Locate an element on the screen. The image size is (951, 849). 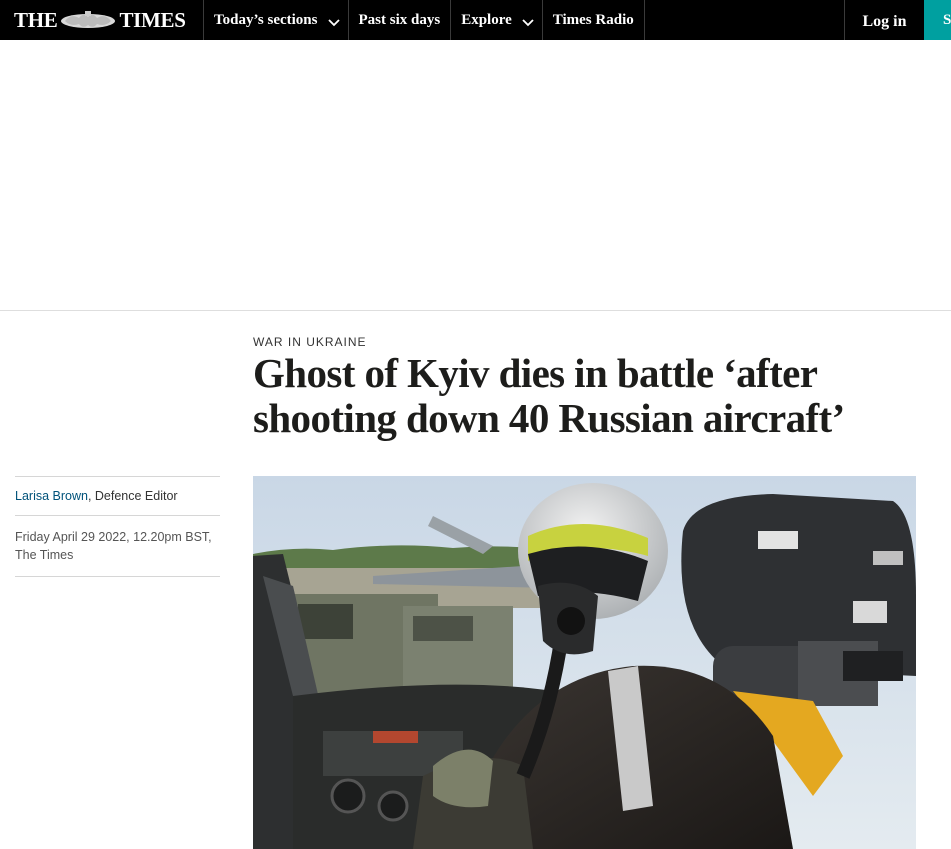
publish-date-line-1: Friday April 29 2022, 12.20pm BST, is located at coordinates (113, 537).